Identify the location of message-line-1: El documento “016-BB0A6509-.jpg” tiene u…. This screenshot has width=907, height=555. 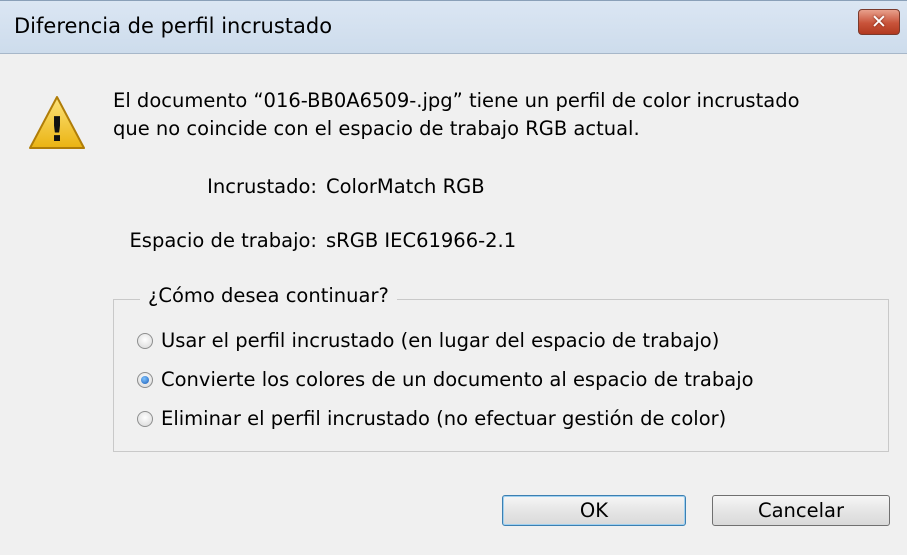
(456, 100).